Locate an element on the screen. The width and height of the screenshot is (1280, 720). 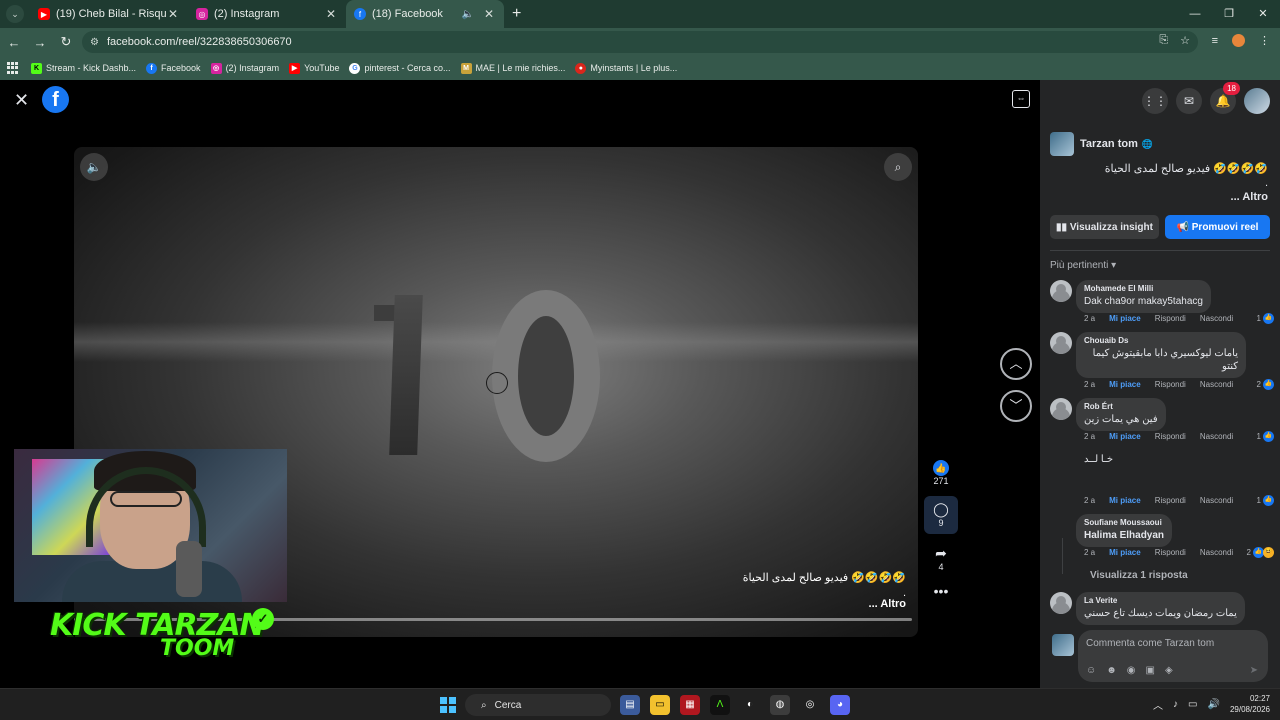
facebook-logo: f is located at coordinates (55, 99).